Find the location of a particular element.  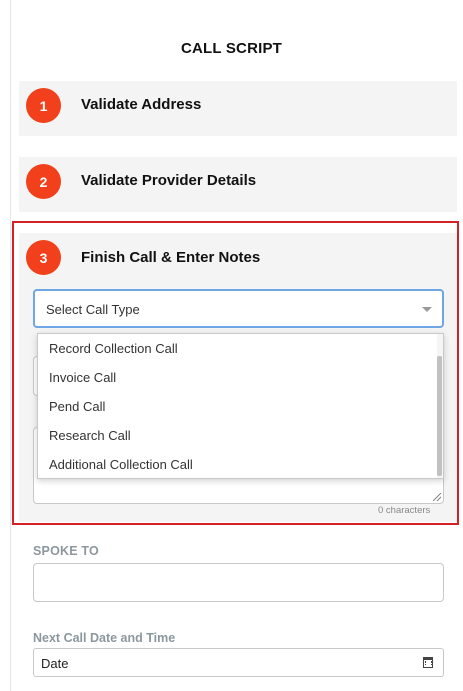

dropdown-option-additional-collection-call: Additional Collection Call is located at coordinates (121, 464).